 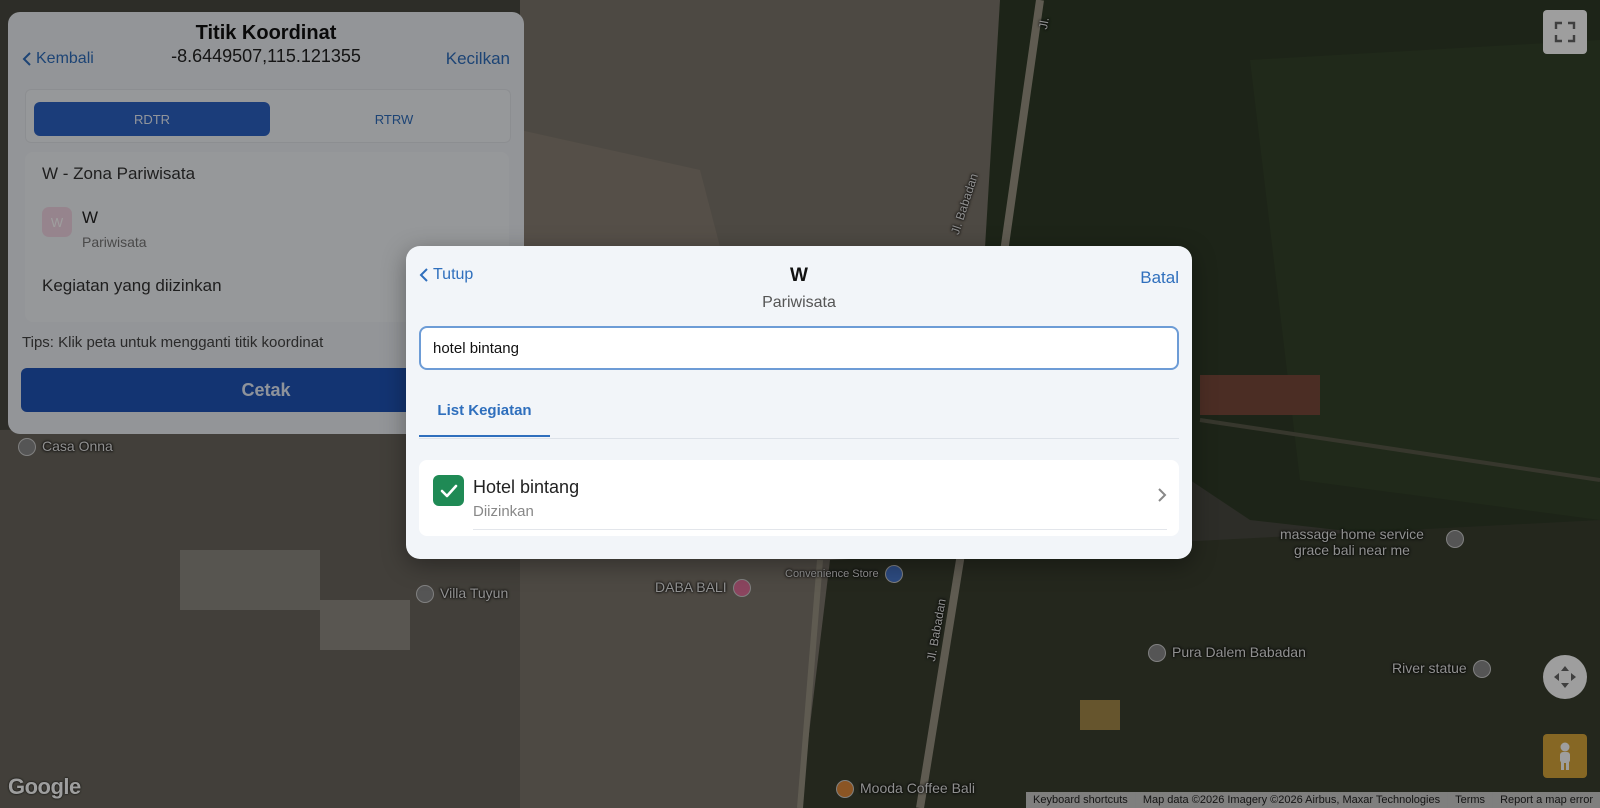 I want to click on checkbox-checked, so click(x=448, y=490).